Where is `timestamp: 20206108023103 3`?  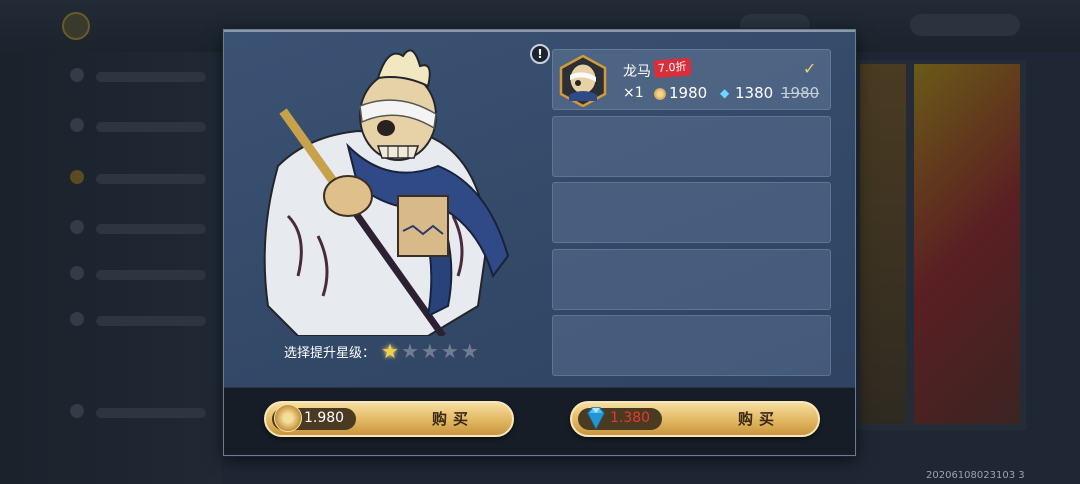 timestamp: 20206108023103 3 is located at coordinates (975, 475).